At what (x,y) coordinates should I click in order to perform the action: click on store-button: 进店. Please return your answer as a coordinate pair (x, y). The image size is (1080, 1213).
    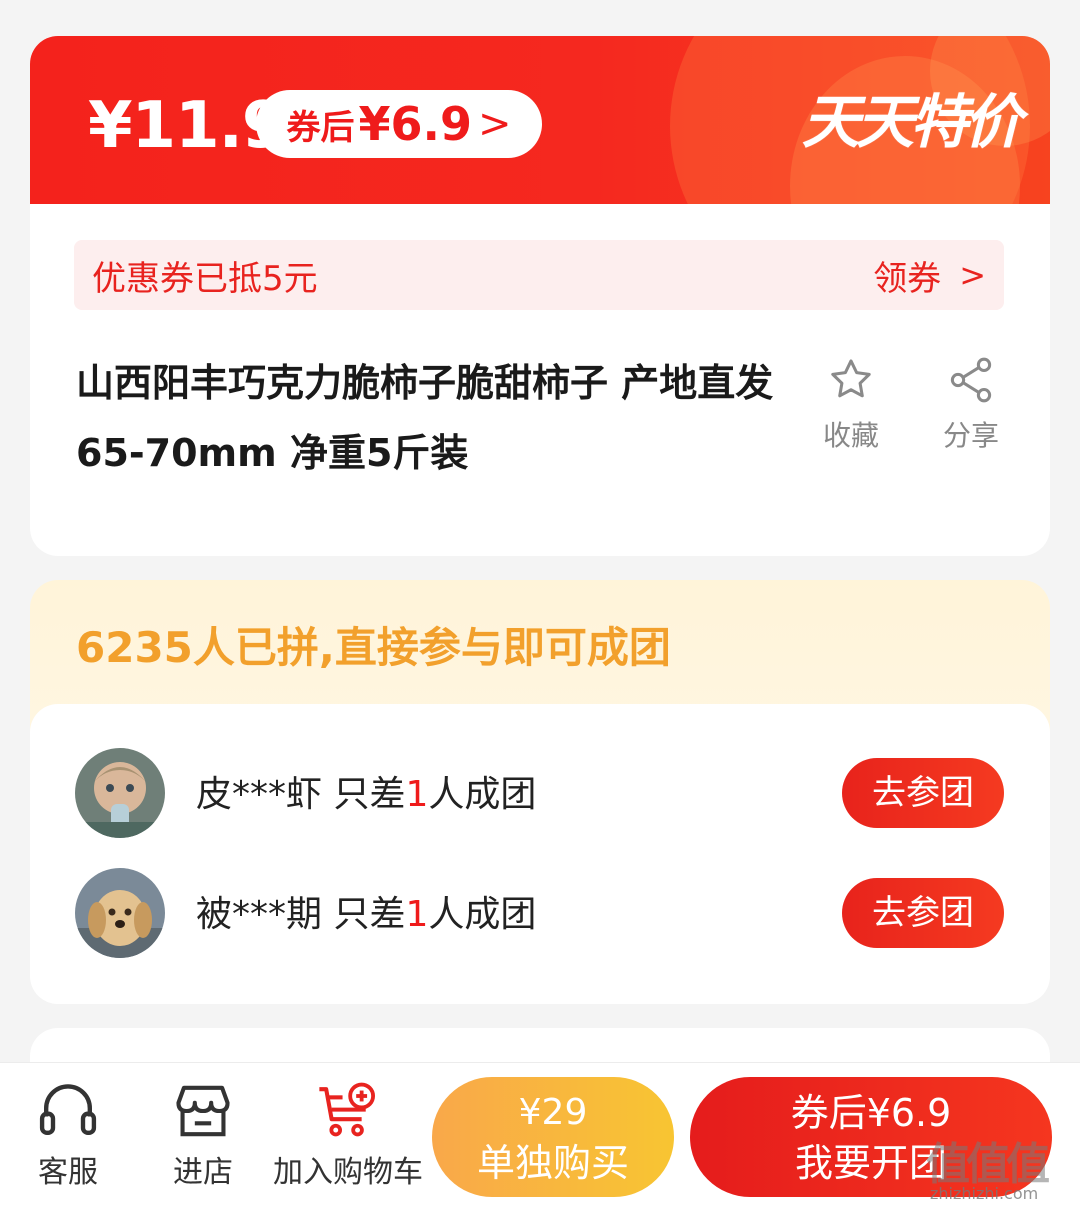
    Looking at the image, I should click on (203, 1136).